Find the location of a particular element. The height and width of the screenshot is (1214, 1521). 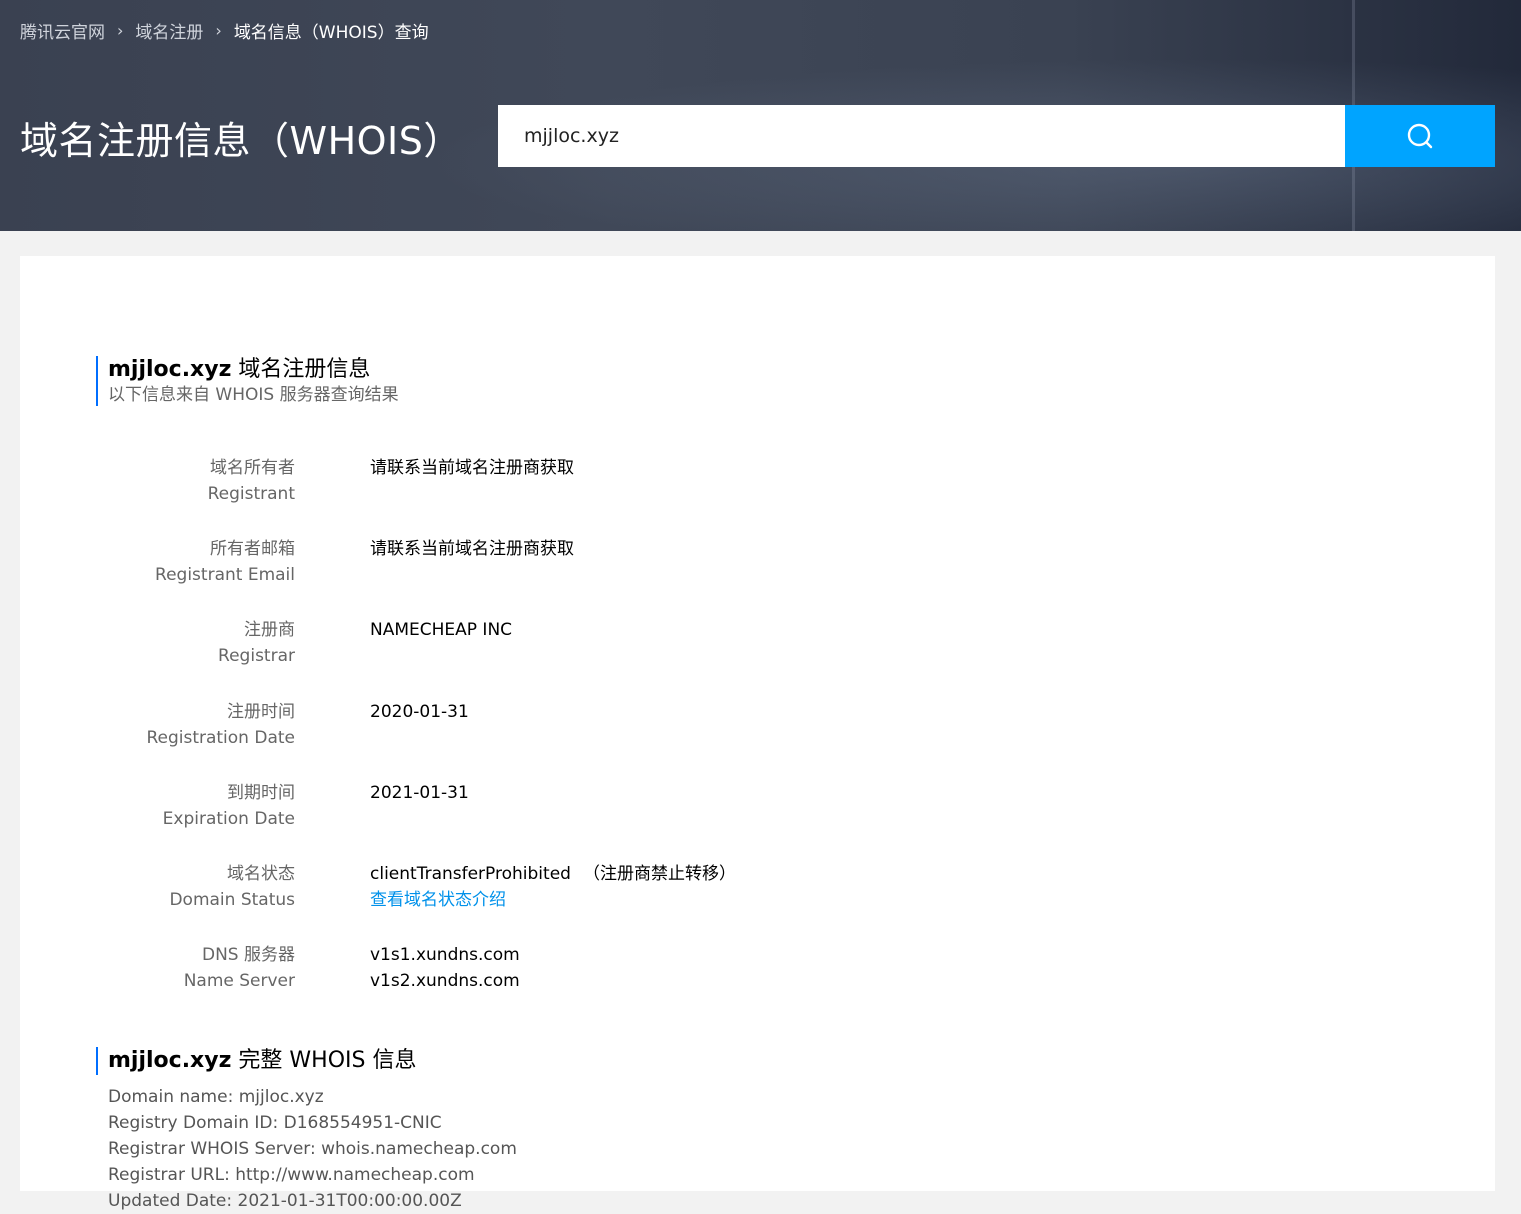

search-icon is located at coordinates (1420, 136).